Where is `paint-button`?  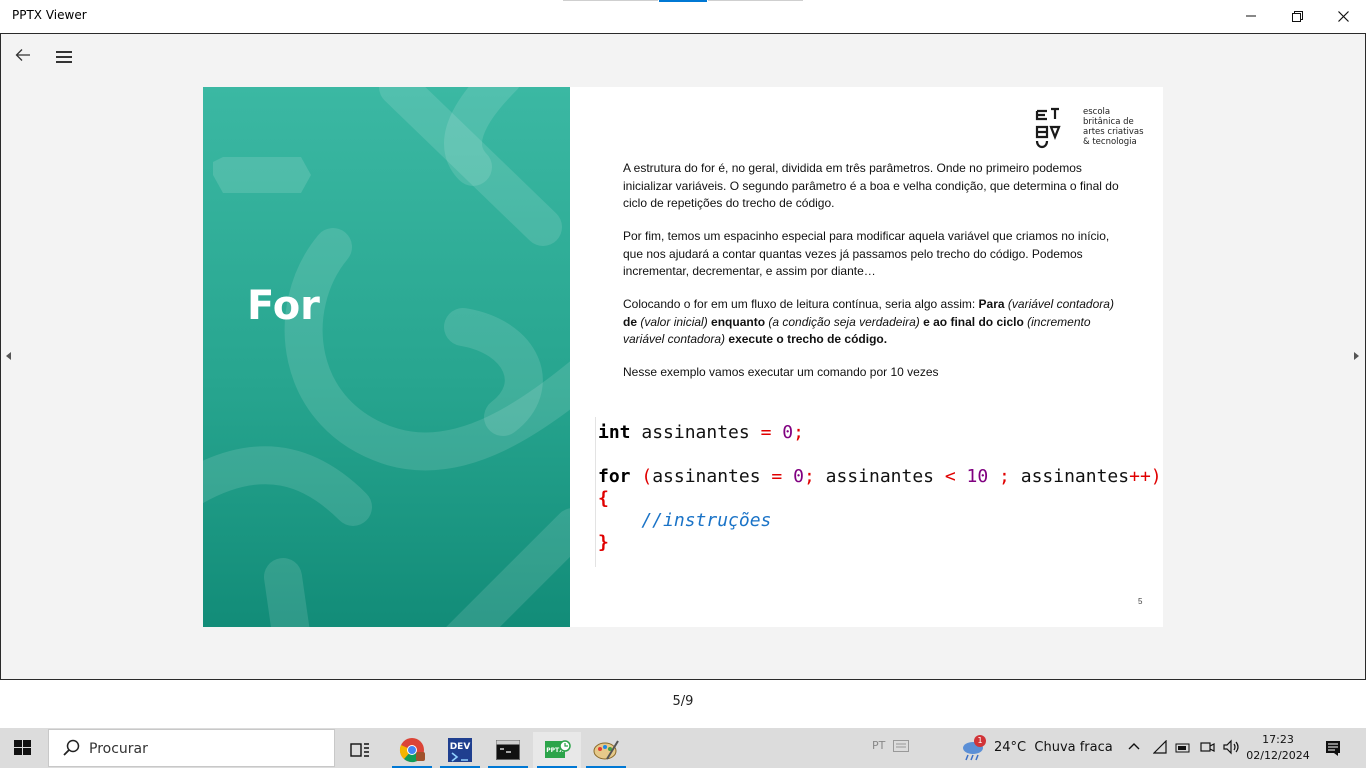 paint-button is located at coordinates (606, 750).